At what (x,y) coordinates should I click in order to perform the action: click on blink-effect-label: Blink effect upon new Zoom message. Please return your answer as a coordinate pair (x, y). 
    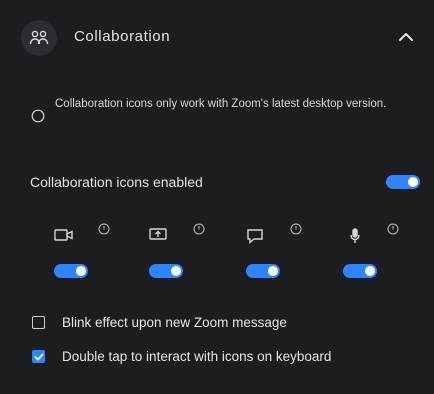
    Looking at the image, I should click on (174, 322).